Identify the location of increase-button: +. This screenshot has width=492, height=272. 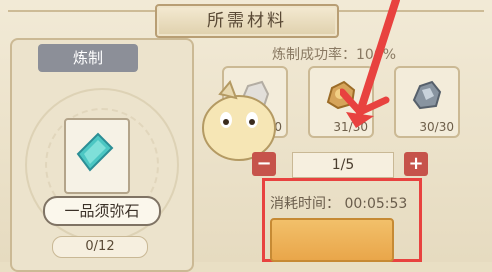
(416, 164).